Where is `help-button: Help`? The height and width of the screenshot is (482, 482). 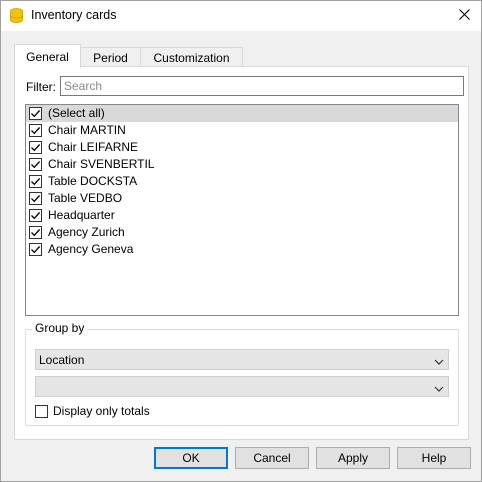 help-button: Help is located at coordinates (434, 458).